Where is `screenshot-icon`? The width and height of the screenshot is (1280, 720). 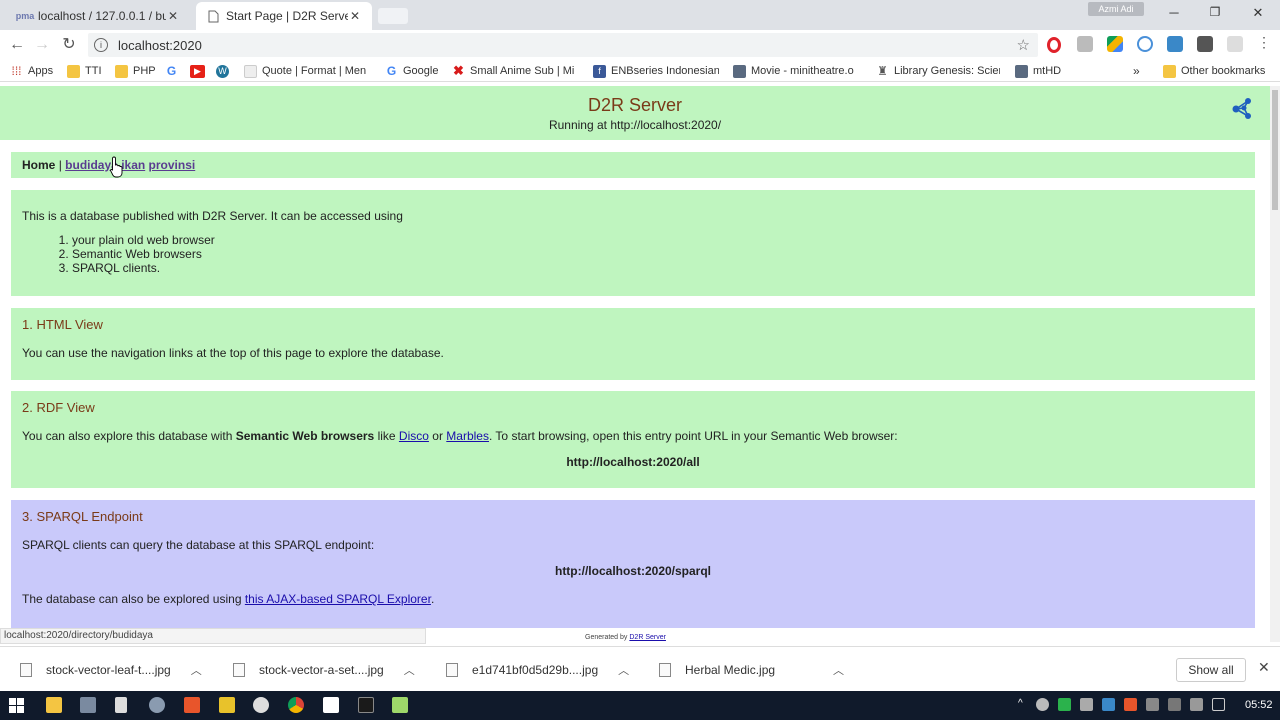
screenshot-icon is located at coordinates (1175, 44).